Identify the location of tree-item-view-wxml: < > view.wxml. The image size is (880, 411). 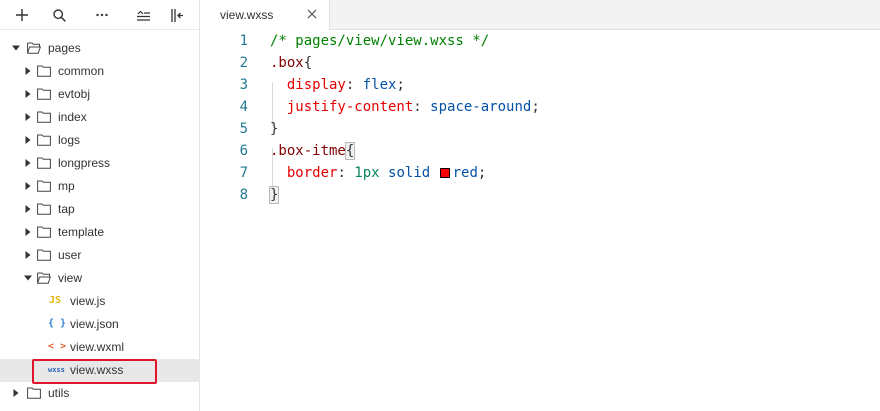
(100, 347).